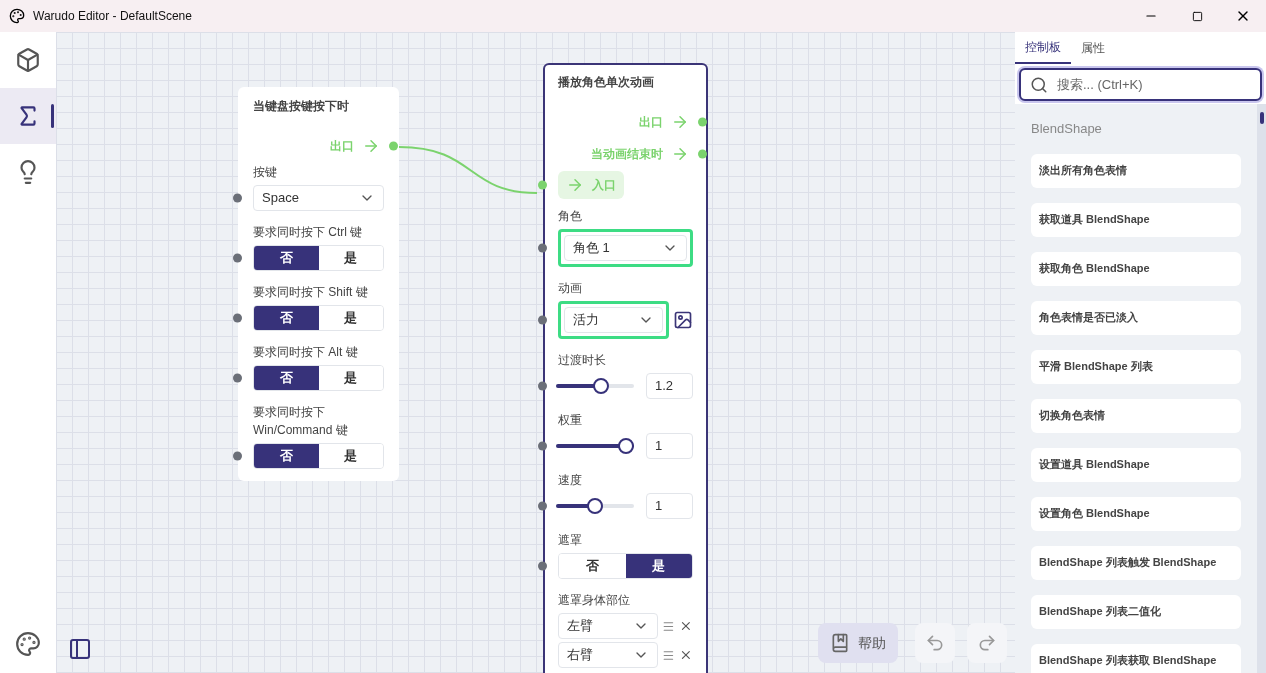  I want to click on node-list-item: 平滑 BlendShape 列表, so click(1136, 366).